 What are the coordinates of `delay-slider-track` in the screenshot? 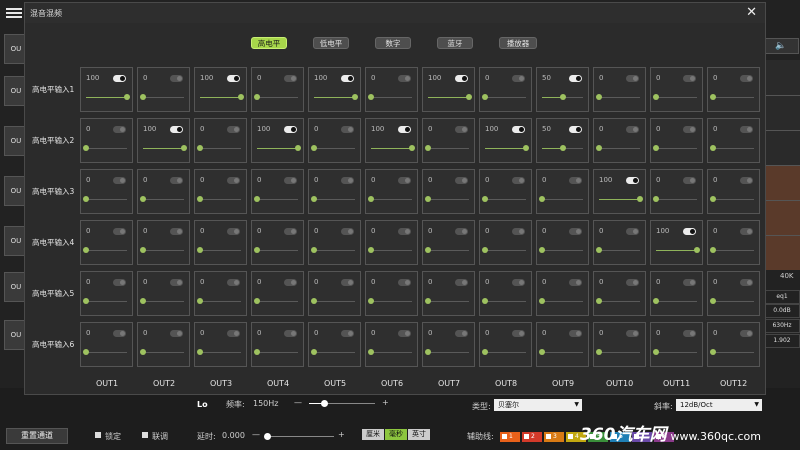 It's located at (300, 436).